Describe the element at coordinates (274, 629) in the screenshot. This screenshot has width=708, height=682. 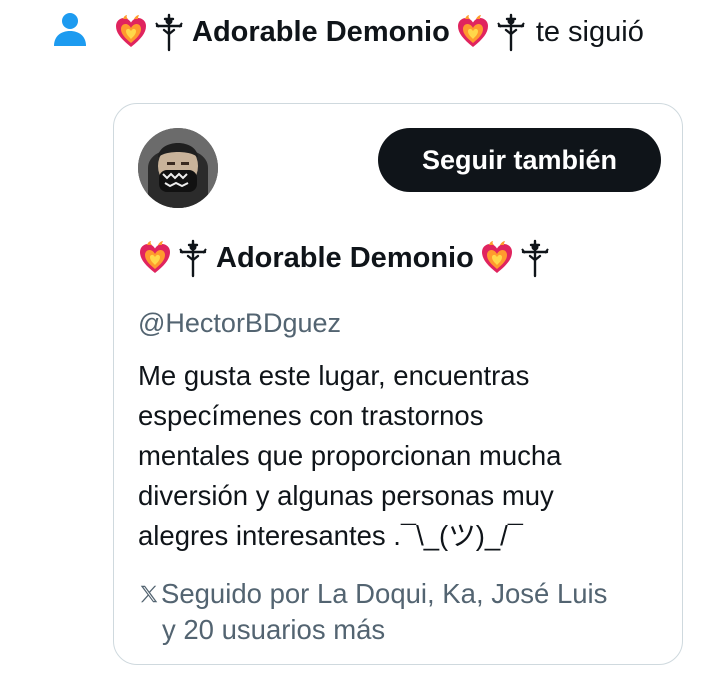
I see `followed-by-line2: y 20 usuarios más` at that location.